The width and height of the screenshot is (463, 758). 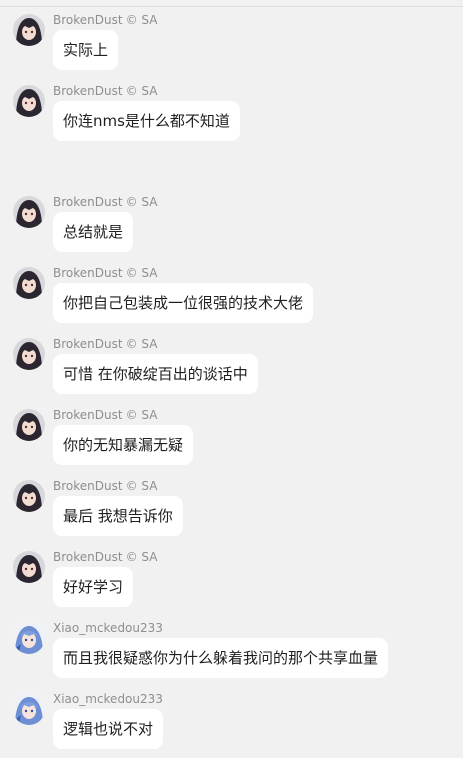 What do you see at coordinates (183, 303) in the screenshot?
I see `message-bubble: 你把自己包装成一位很强的技术大佬` at bounding box center [183, 303].